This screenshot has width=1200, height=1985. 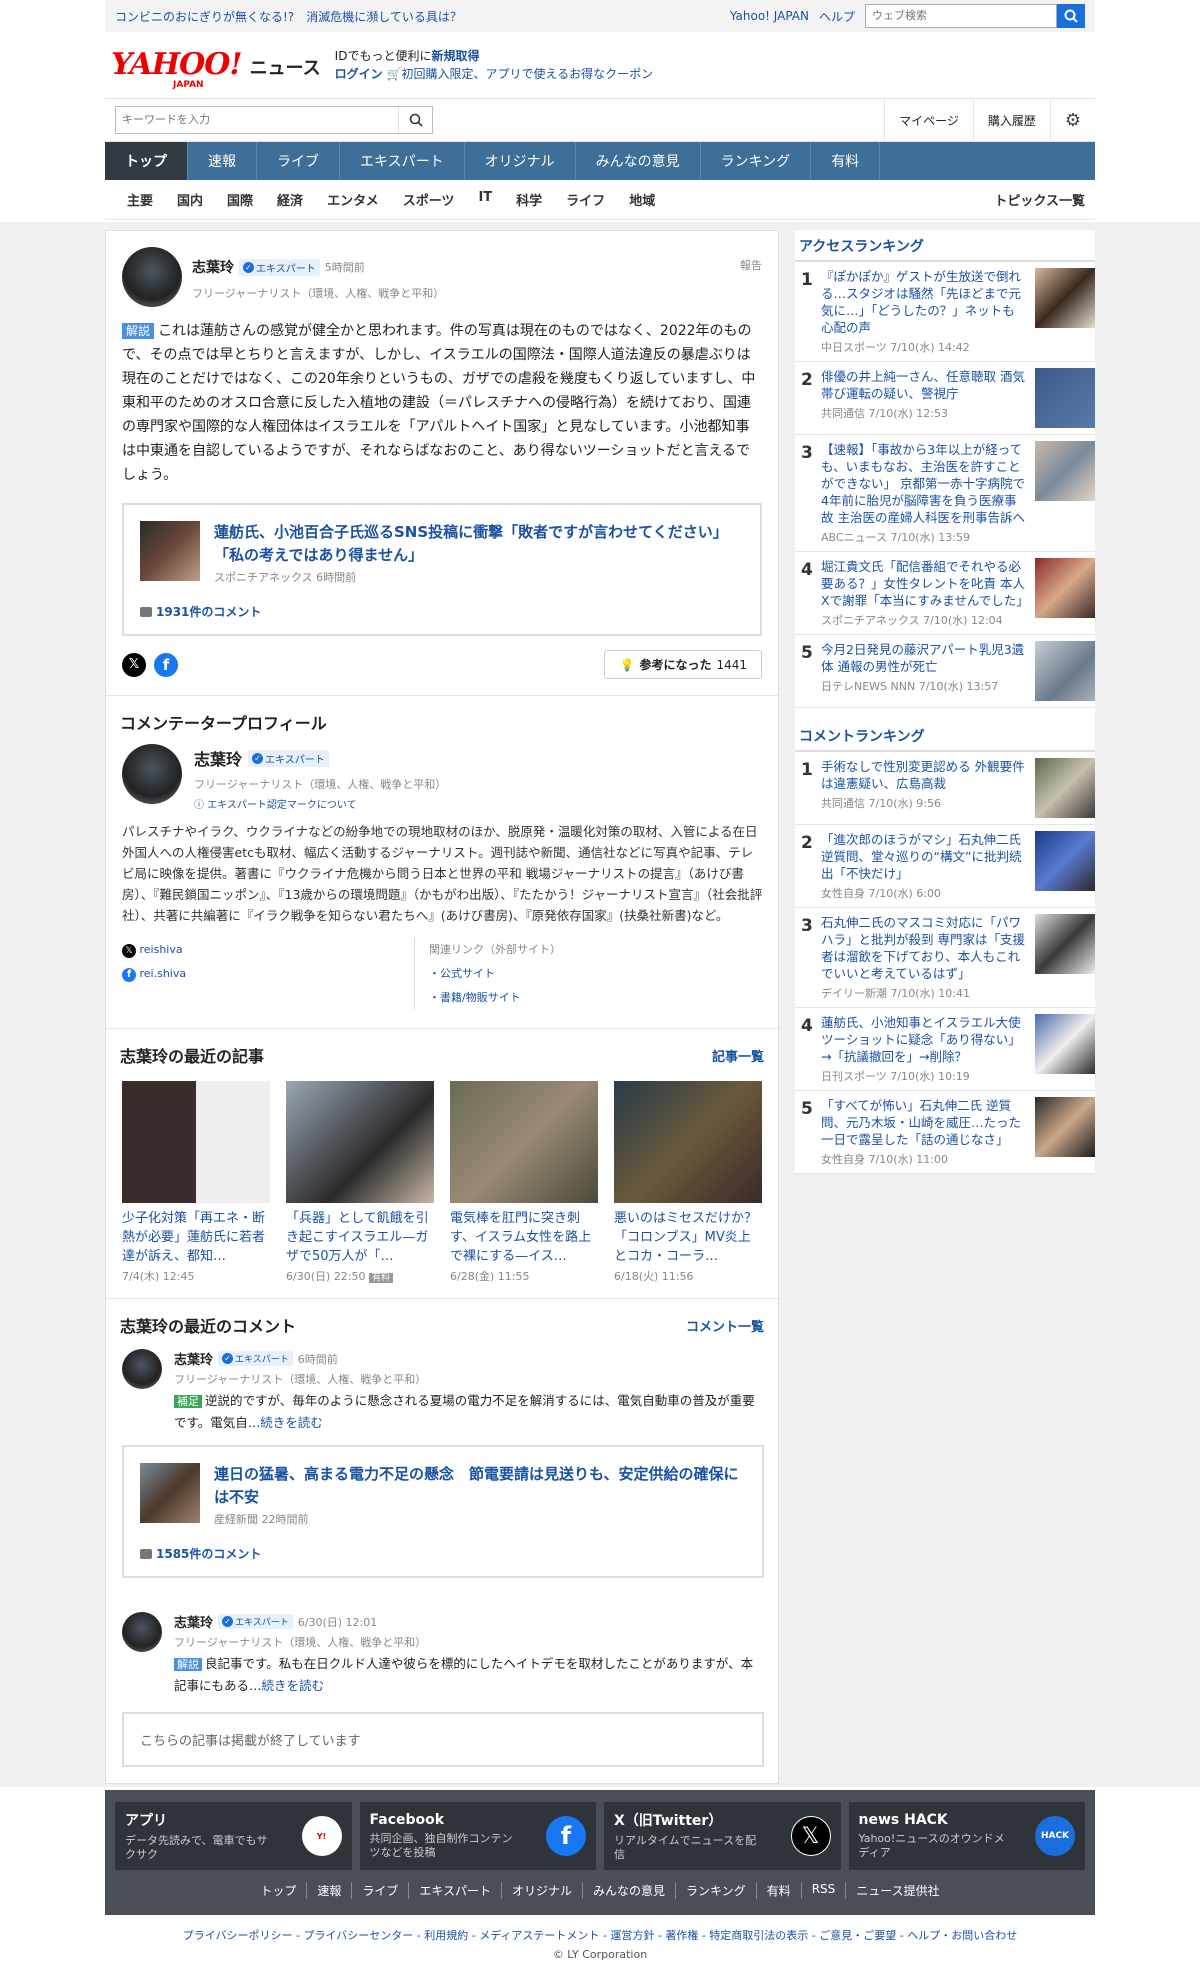 What do you see at coordinates (216, 70) in the screenshot?
I see `yahoo-news-logo: YAHOO! JAPAN ニュース` at bounding box center [216, 70].